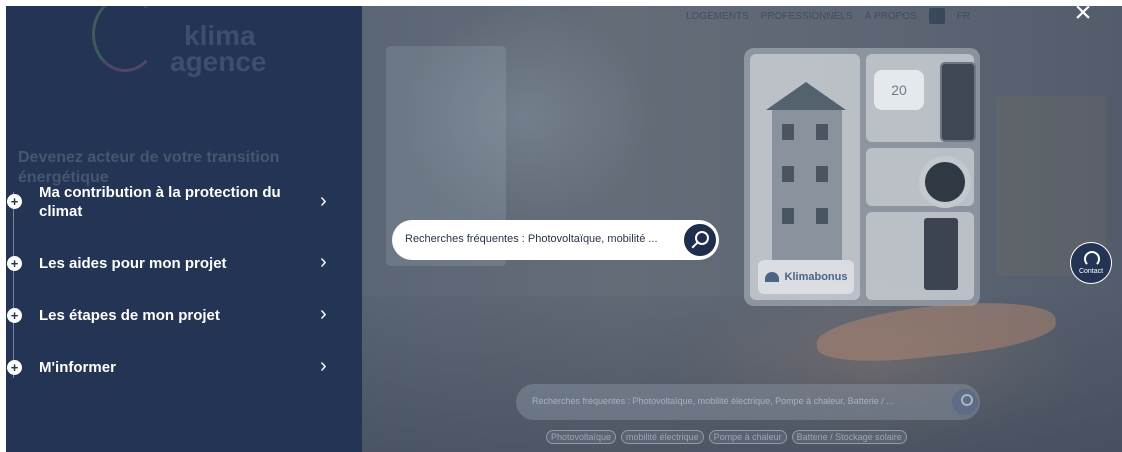 Image resolution: width=1122 pixels, height=452 pixels. I want to click on search-icon, so click(967, 400).